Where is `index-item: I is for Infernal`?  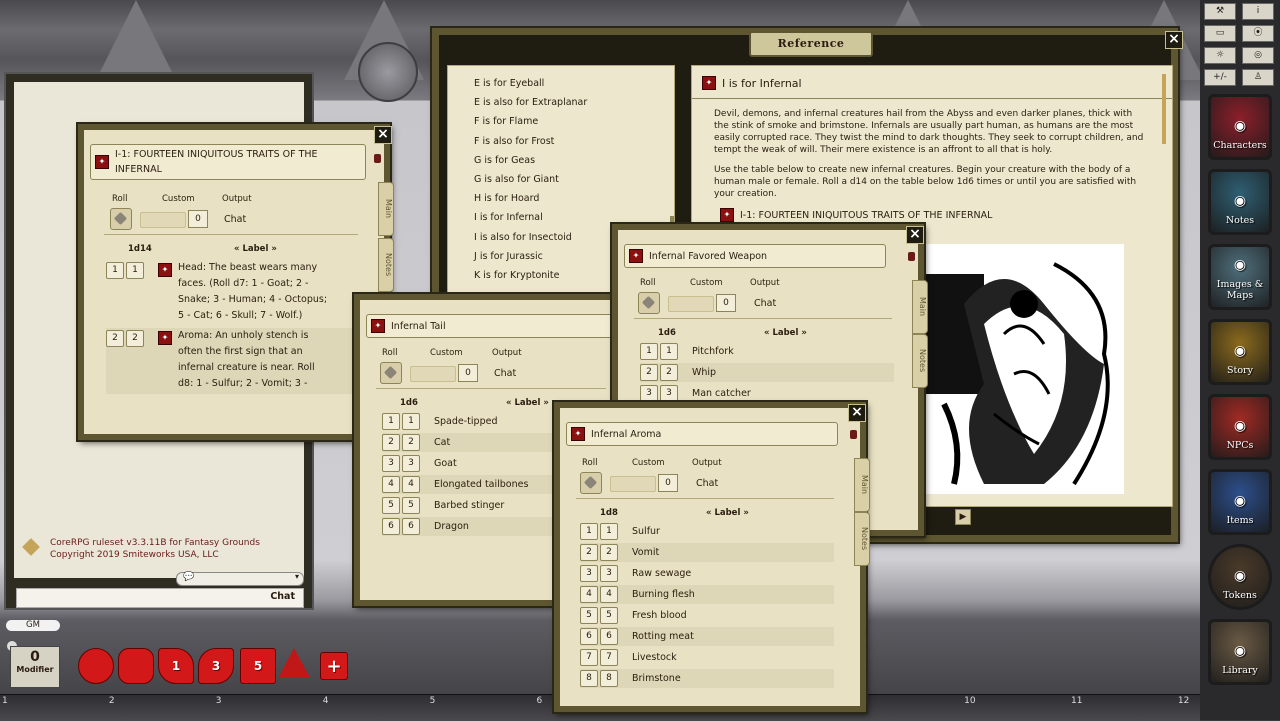
index-item: I is for Infernal is located at coordinates (530, 221).